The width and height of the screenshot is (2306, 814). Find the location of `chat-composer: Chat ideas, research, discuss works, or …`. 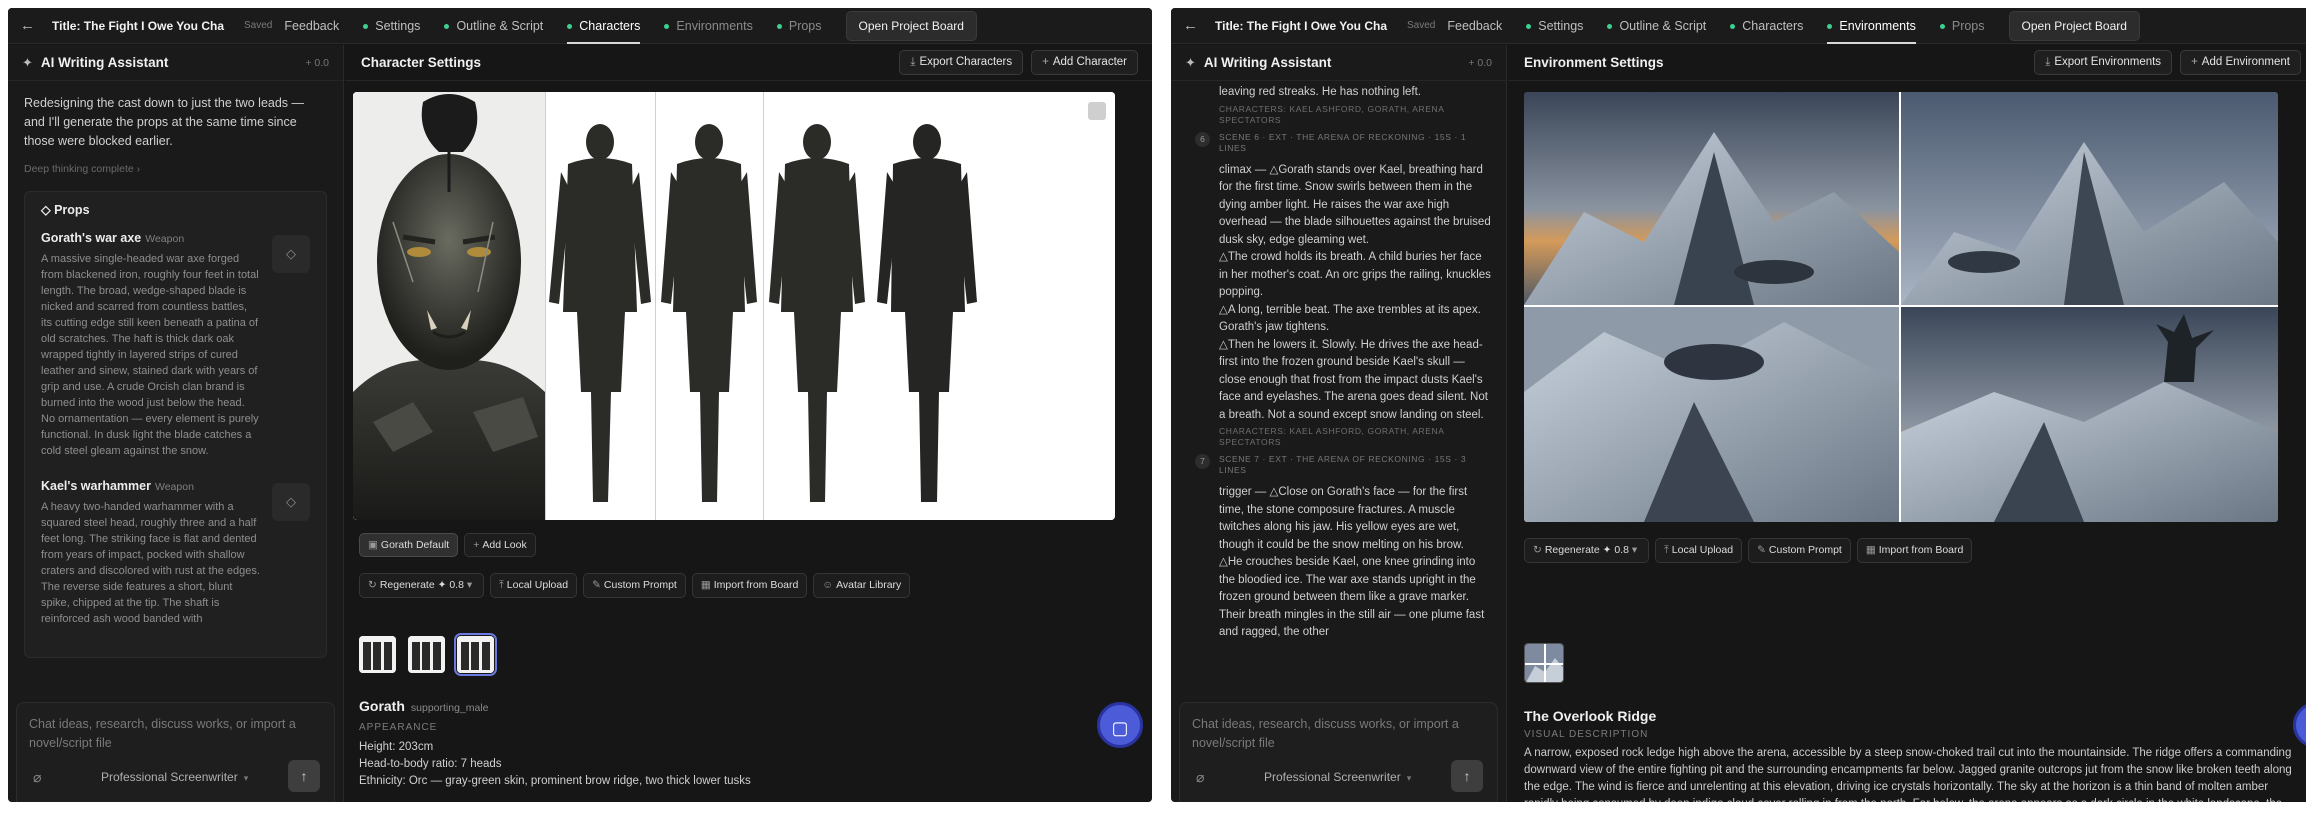

chat-composer: Chat ideas, research, discuss works, or … is located at coordinates (1338, 752).